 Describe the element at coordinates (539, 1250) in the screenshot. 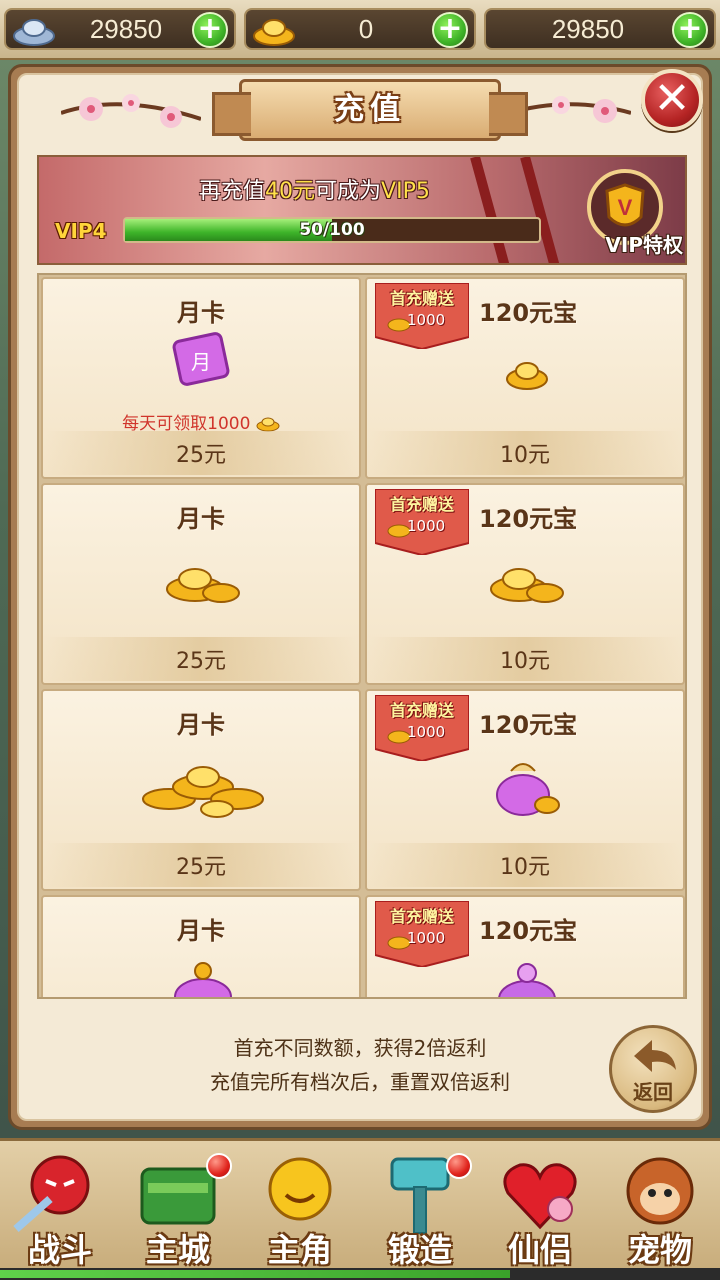

I see `nav-label: 仙侣` at that location.